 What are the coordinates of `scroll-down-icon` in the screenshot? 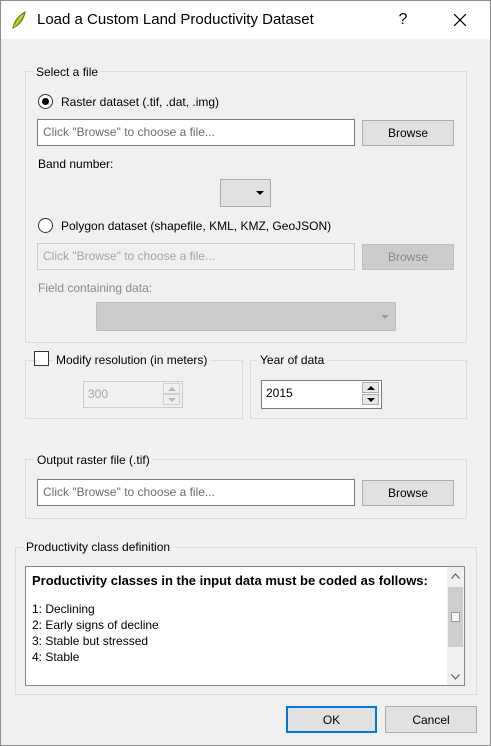 It's located at (455, 676).